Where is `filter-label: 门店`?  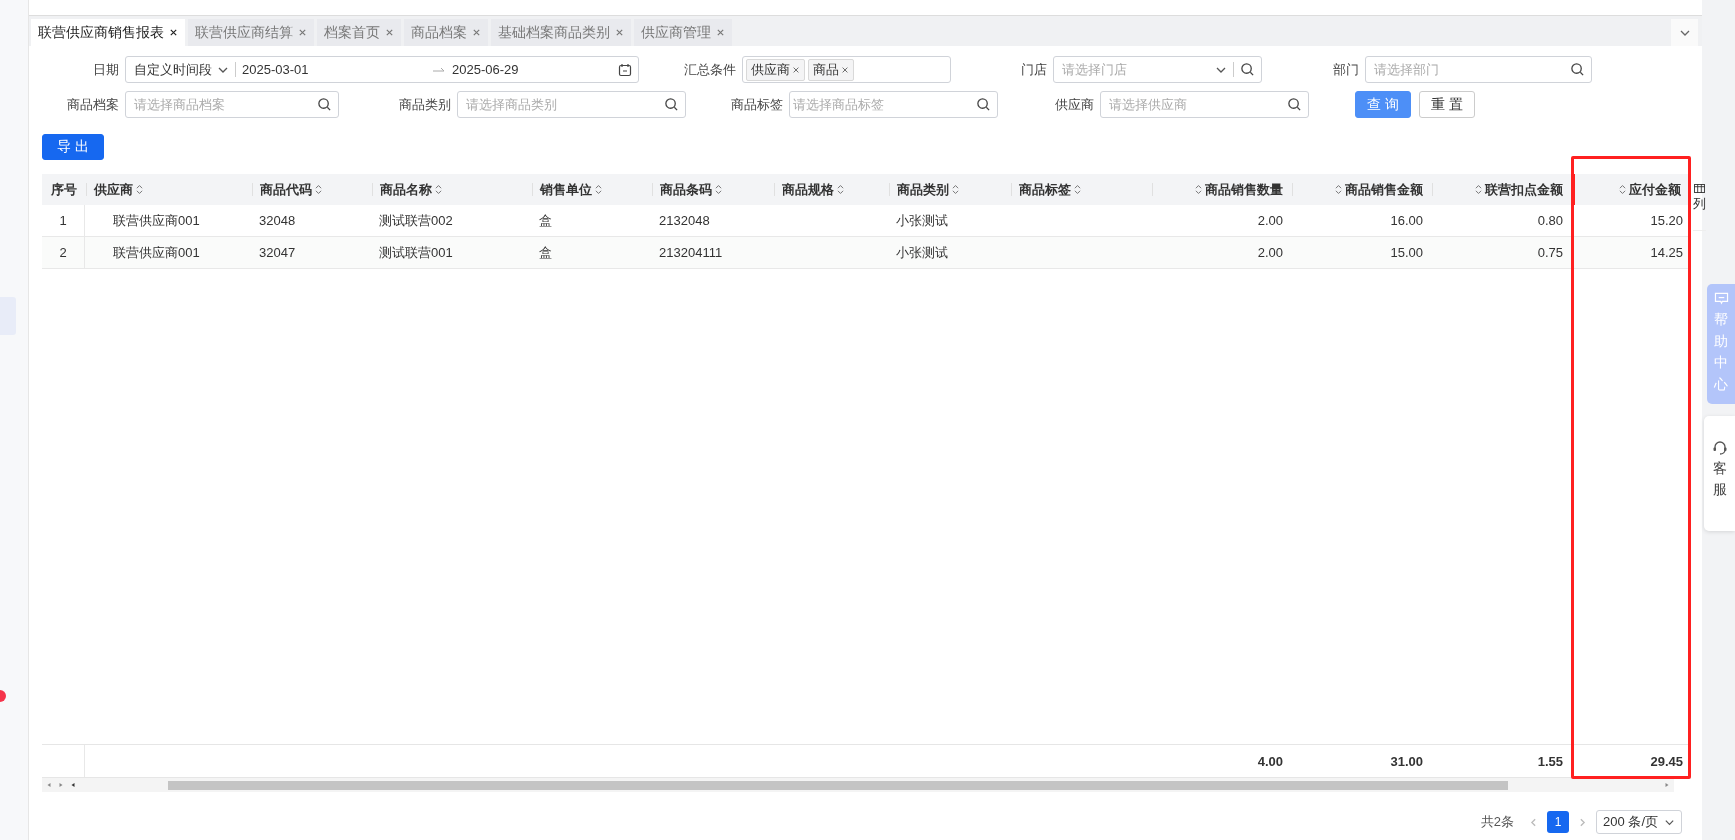 filter-label: 门店 is located at coordinates (1034, 69).